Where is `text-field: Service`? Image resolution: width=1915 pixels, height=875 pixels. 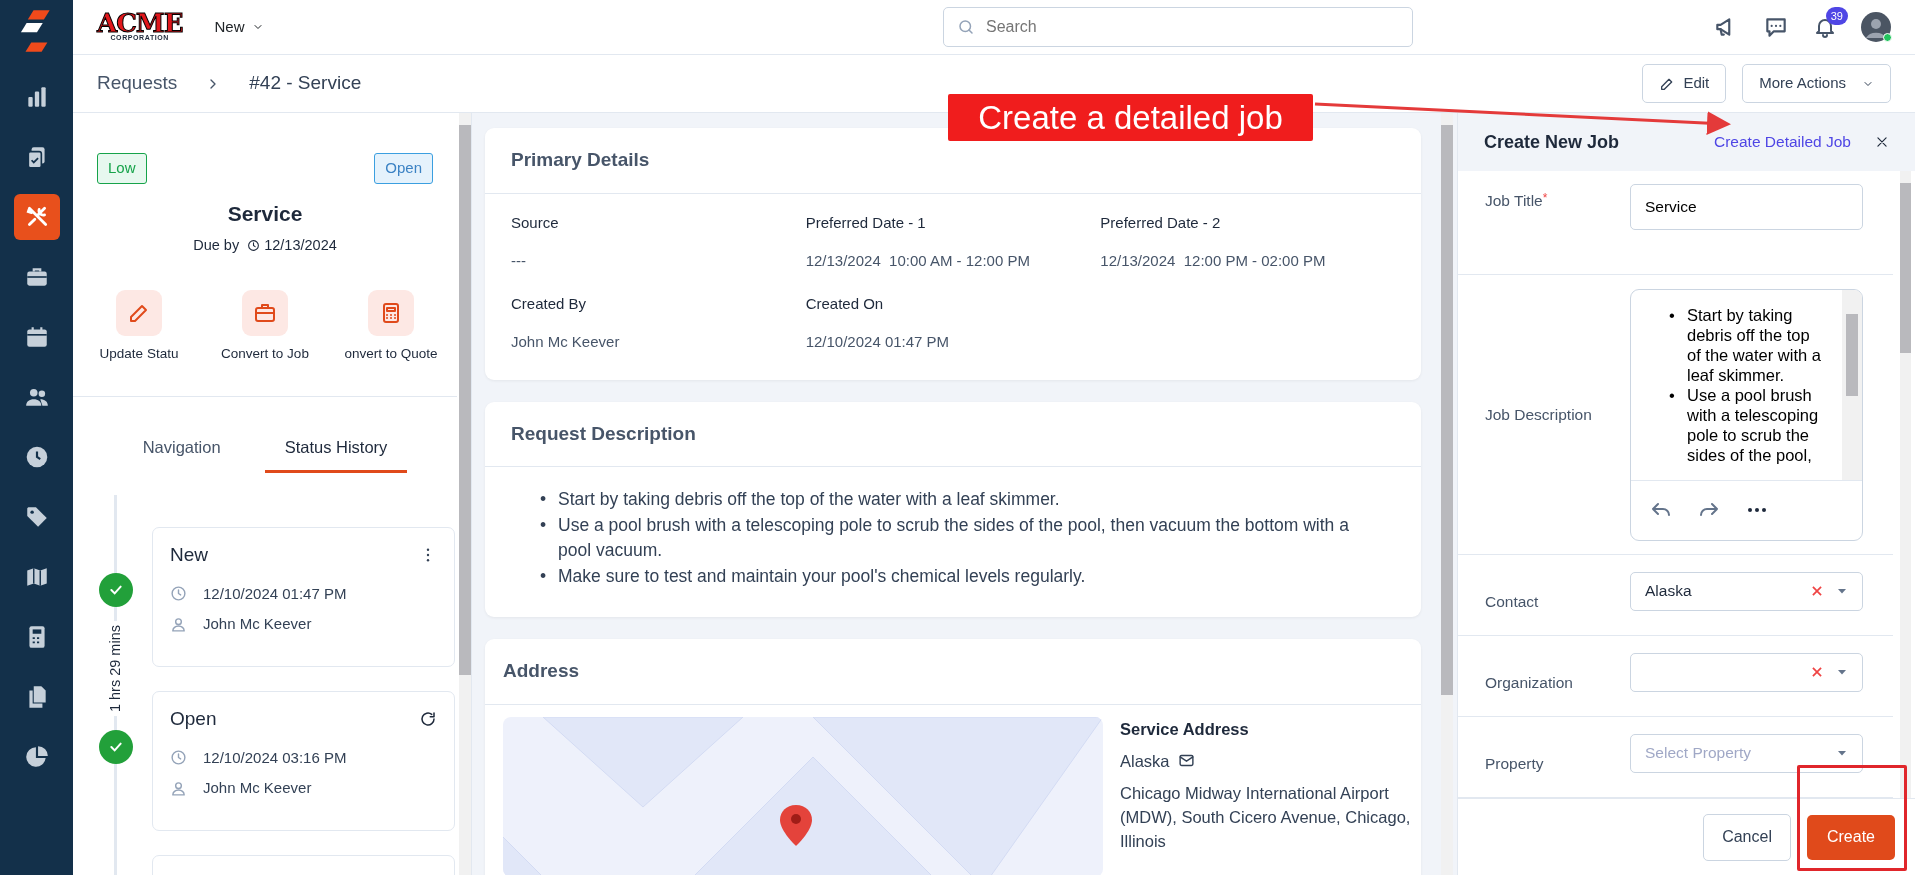
text-field: Service is located at coordinates (1746, 207).